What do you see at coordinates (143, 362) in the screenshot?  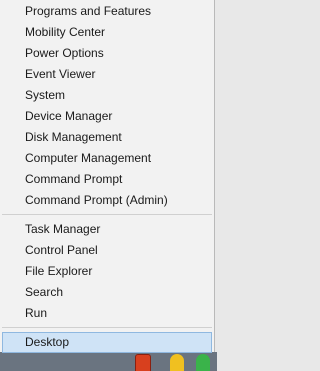 I see `app-icon-red` at bounding box center [143, 362].